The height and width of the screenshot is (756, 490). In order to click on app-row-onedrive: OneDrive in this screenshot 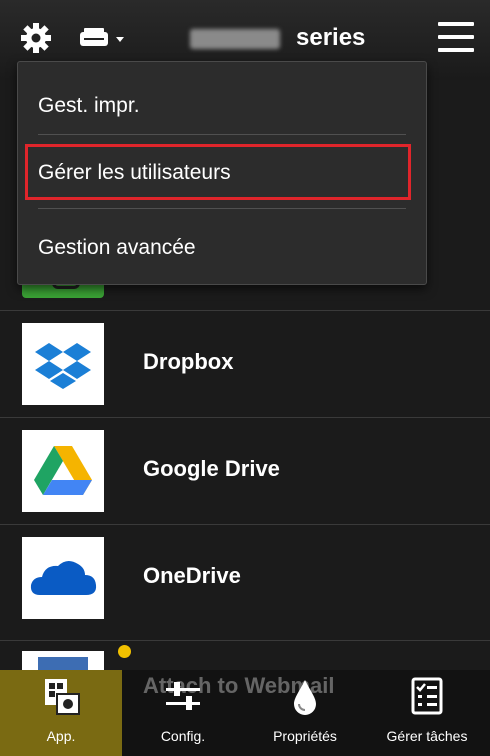, I will do `click(245, 577)`.